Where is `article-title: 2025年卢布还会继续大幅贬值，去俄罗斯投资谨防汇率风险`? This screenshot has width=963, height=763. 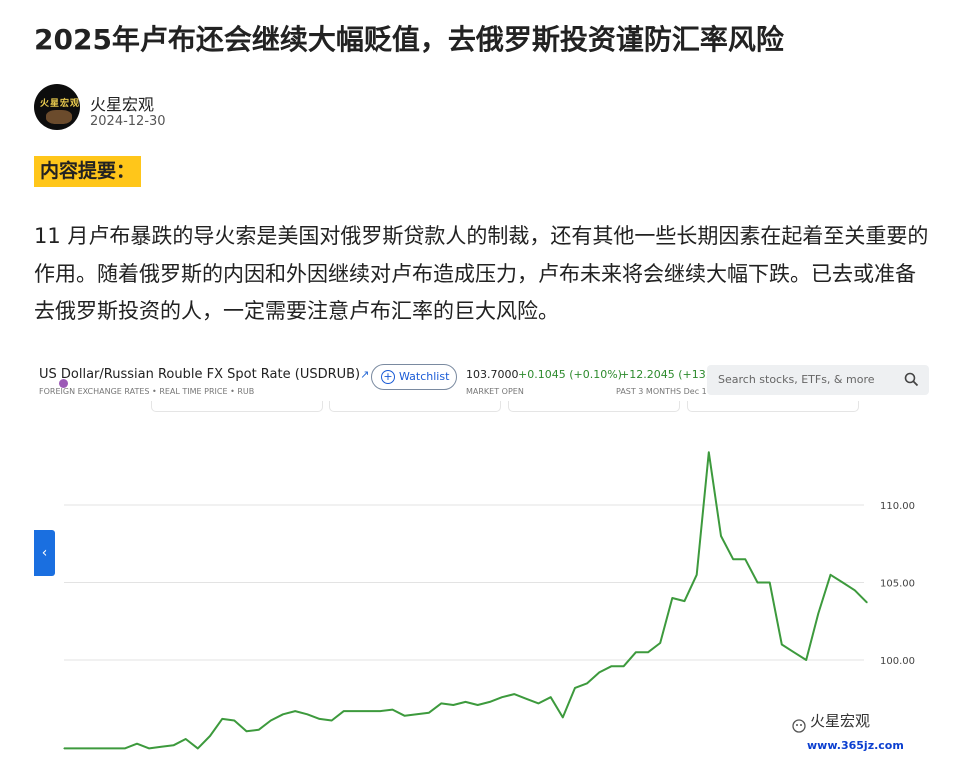 article-title: 2025年卢布还会继续大幅贬值，去俄罗斯投资谨防汇率风险 is located at coordinates (409, 39).